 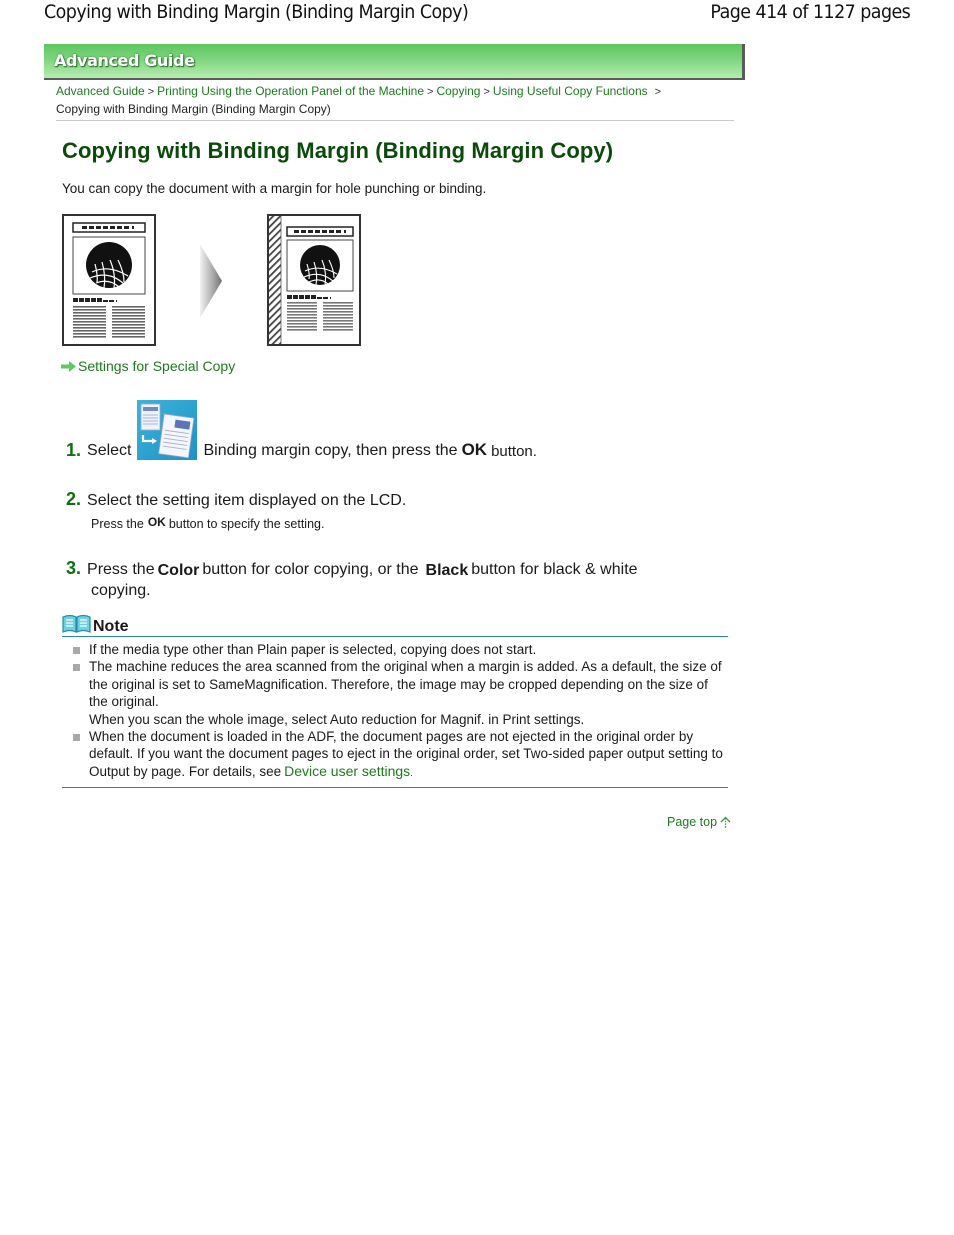 I want to click on step-text: button., so click(x=514, y=451).